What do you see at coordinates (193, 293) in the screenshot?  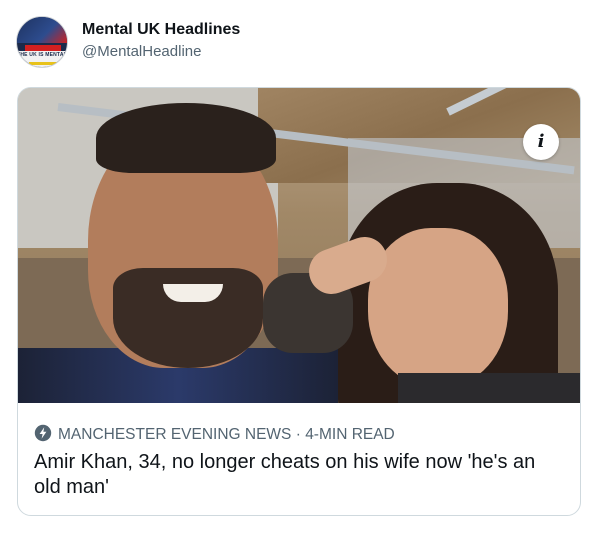 I see `photo-man-smile` at bounding box center [193, 293].